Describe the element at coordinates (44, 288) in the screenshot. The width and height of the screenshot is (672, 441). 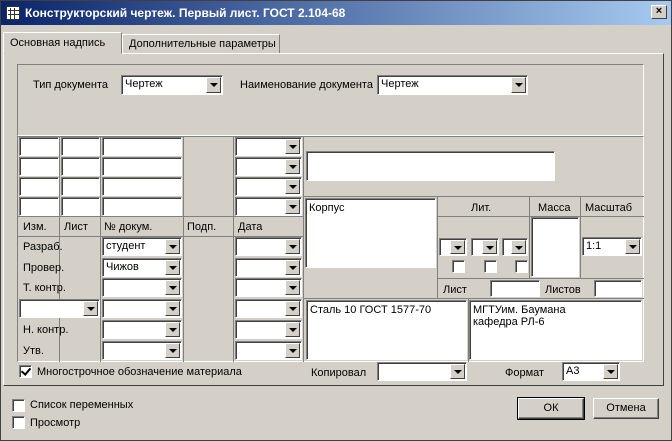
I see `role-label-tech-control: Т. контр.` at that location.